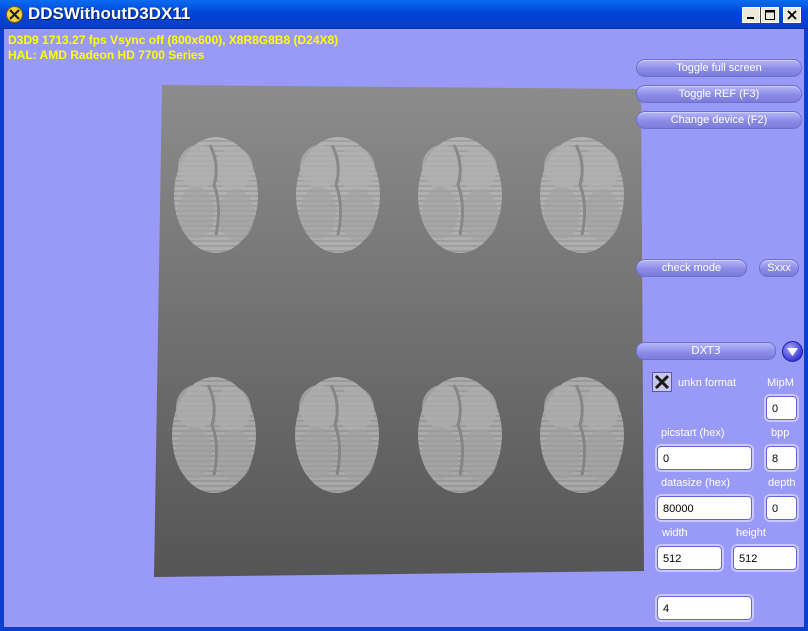 This screenshot has width=808, height=631. I want to click on minimize-button, so click(751, 15).